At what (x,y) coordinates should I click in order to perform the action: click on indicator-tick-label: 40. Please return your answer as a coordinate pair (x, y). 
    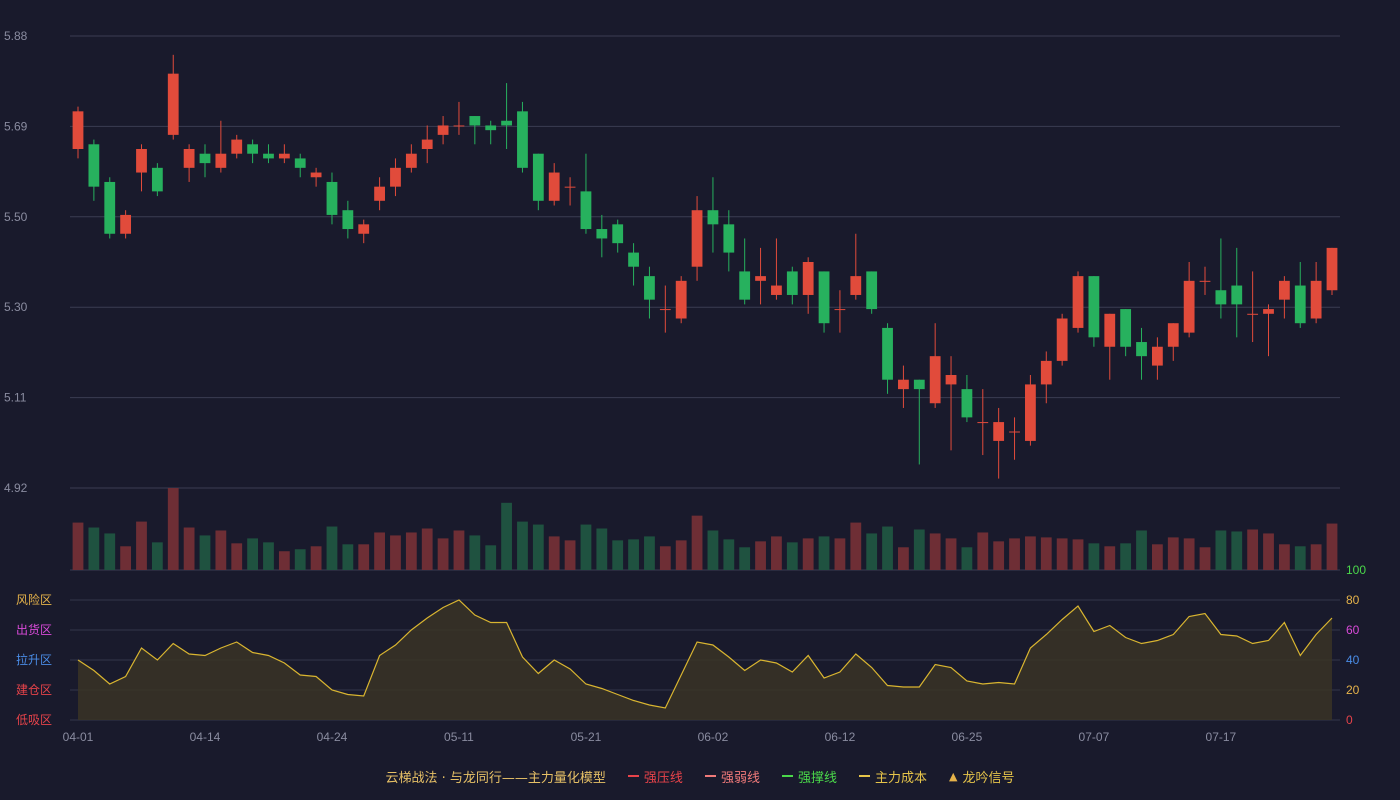
    Looking at the image, I should click on (1353, 660).